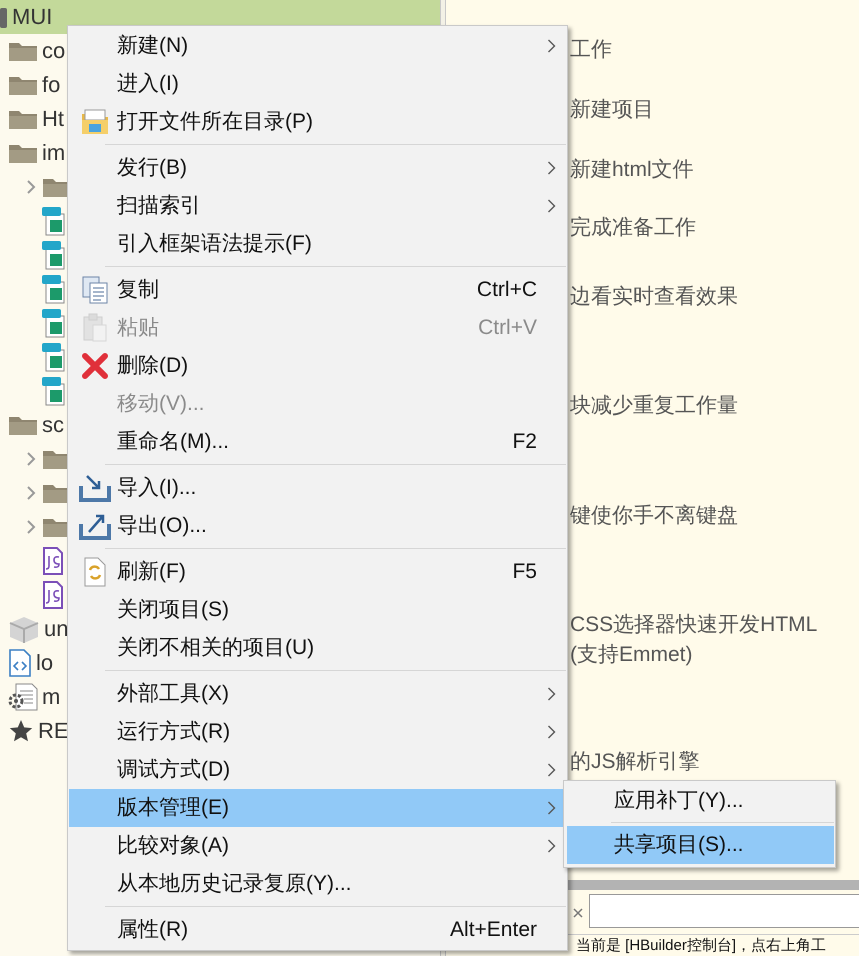  I want to click on article-text: 新建项目, so click(612, 110).